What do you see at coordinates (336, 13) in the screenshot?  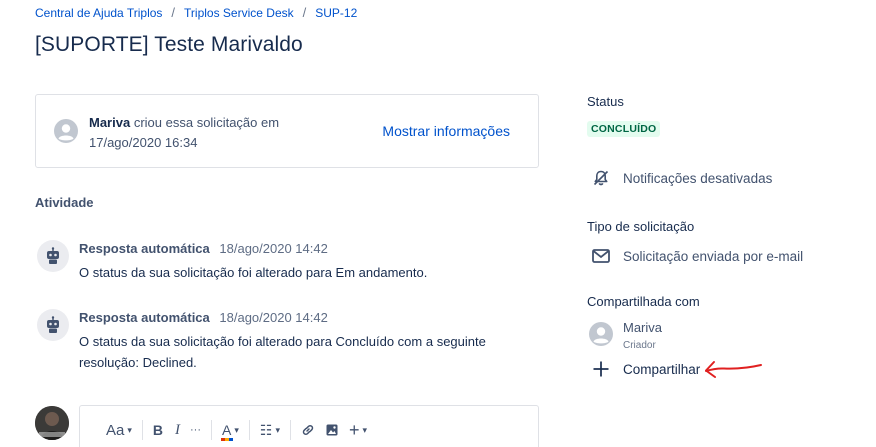 I see `breadcrumb-issue-key: SUP-12` at bounding box center [336, 13].